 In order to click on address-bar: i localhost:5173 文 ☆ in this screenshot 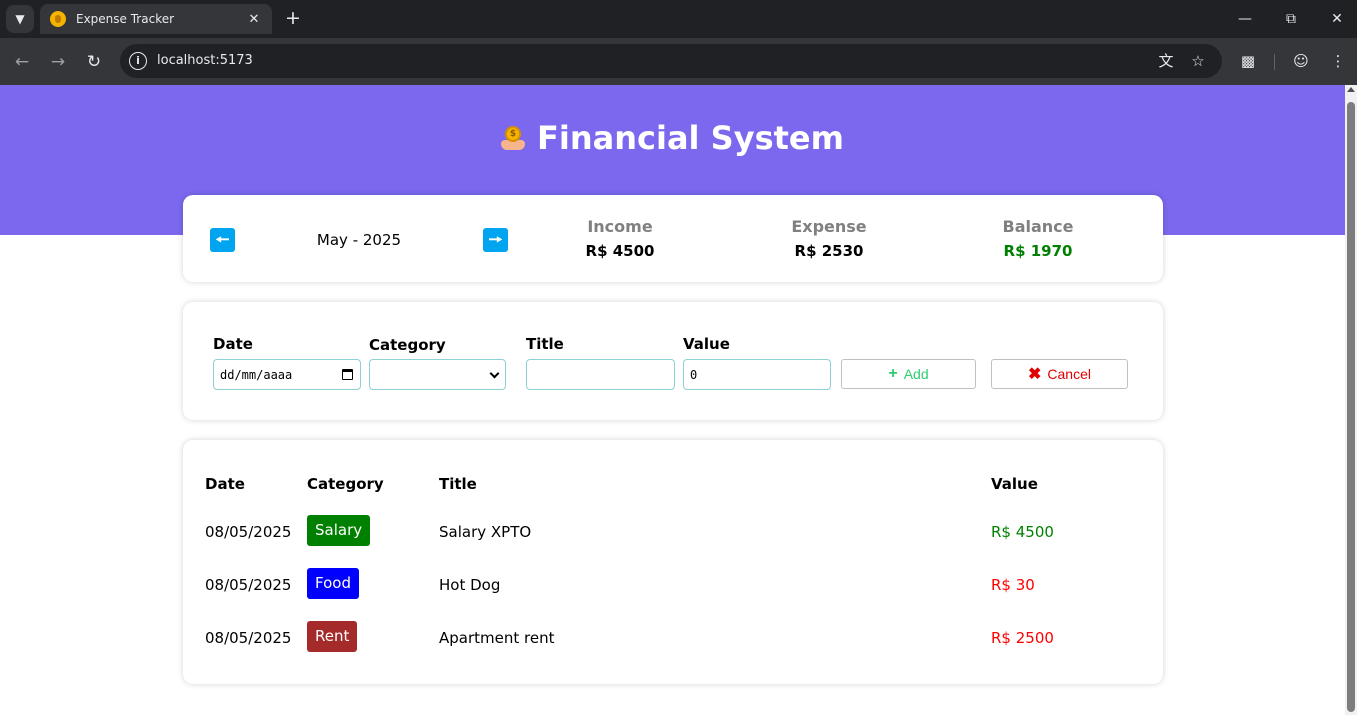, I will do `click(671, 61)`.